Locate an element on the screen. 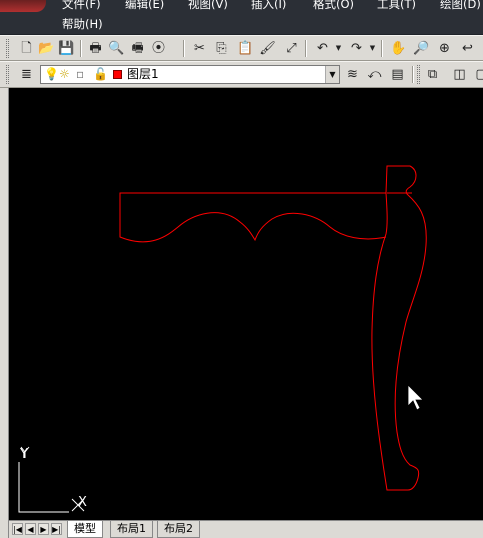  new-icon: 🗋 is located at coordinates (26, 48).